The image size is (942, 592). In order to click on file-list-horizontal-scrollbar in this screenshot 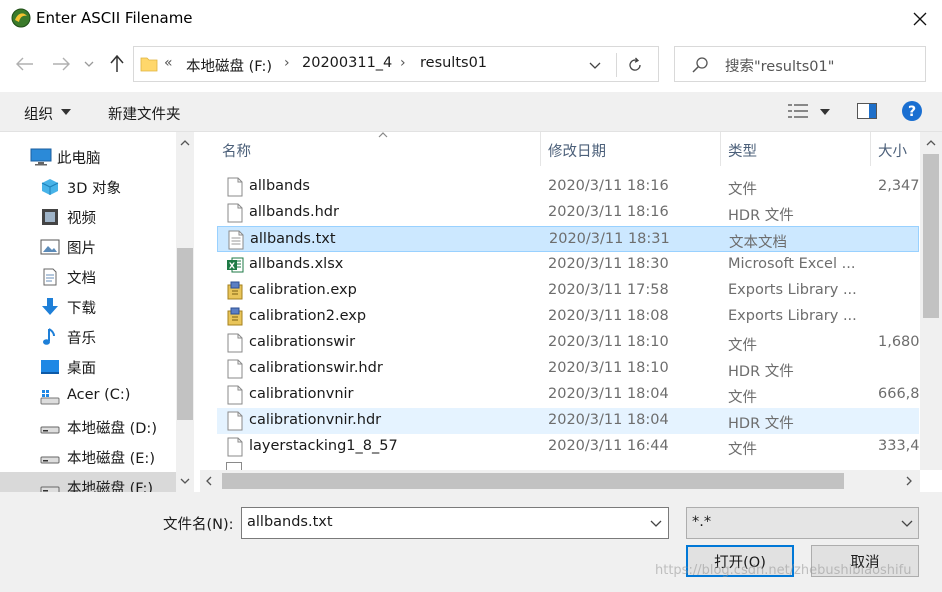, I will do `click(560, 481)`.